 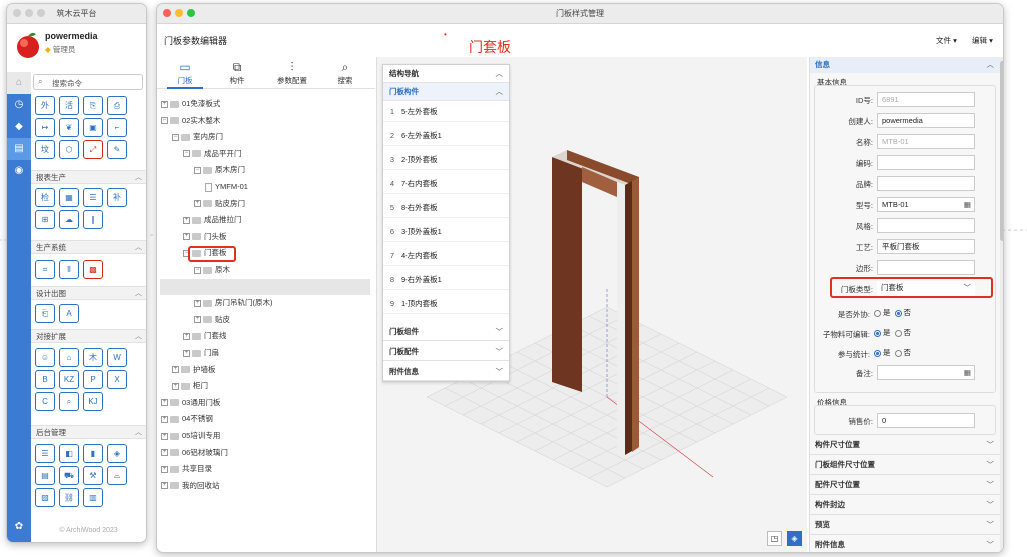 What do you see at coordinates (877, 333) in the screenshot?
I see `editable-yes-radio` at bounding box center [877, 333].